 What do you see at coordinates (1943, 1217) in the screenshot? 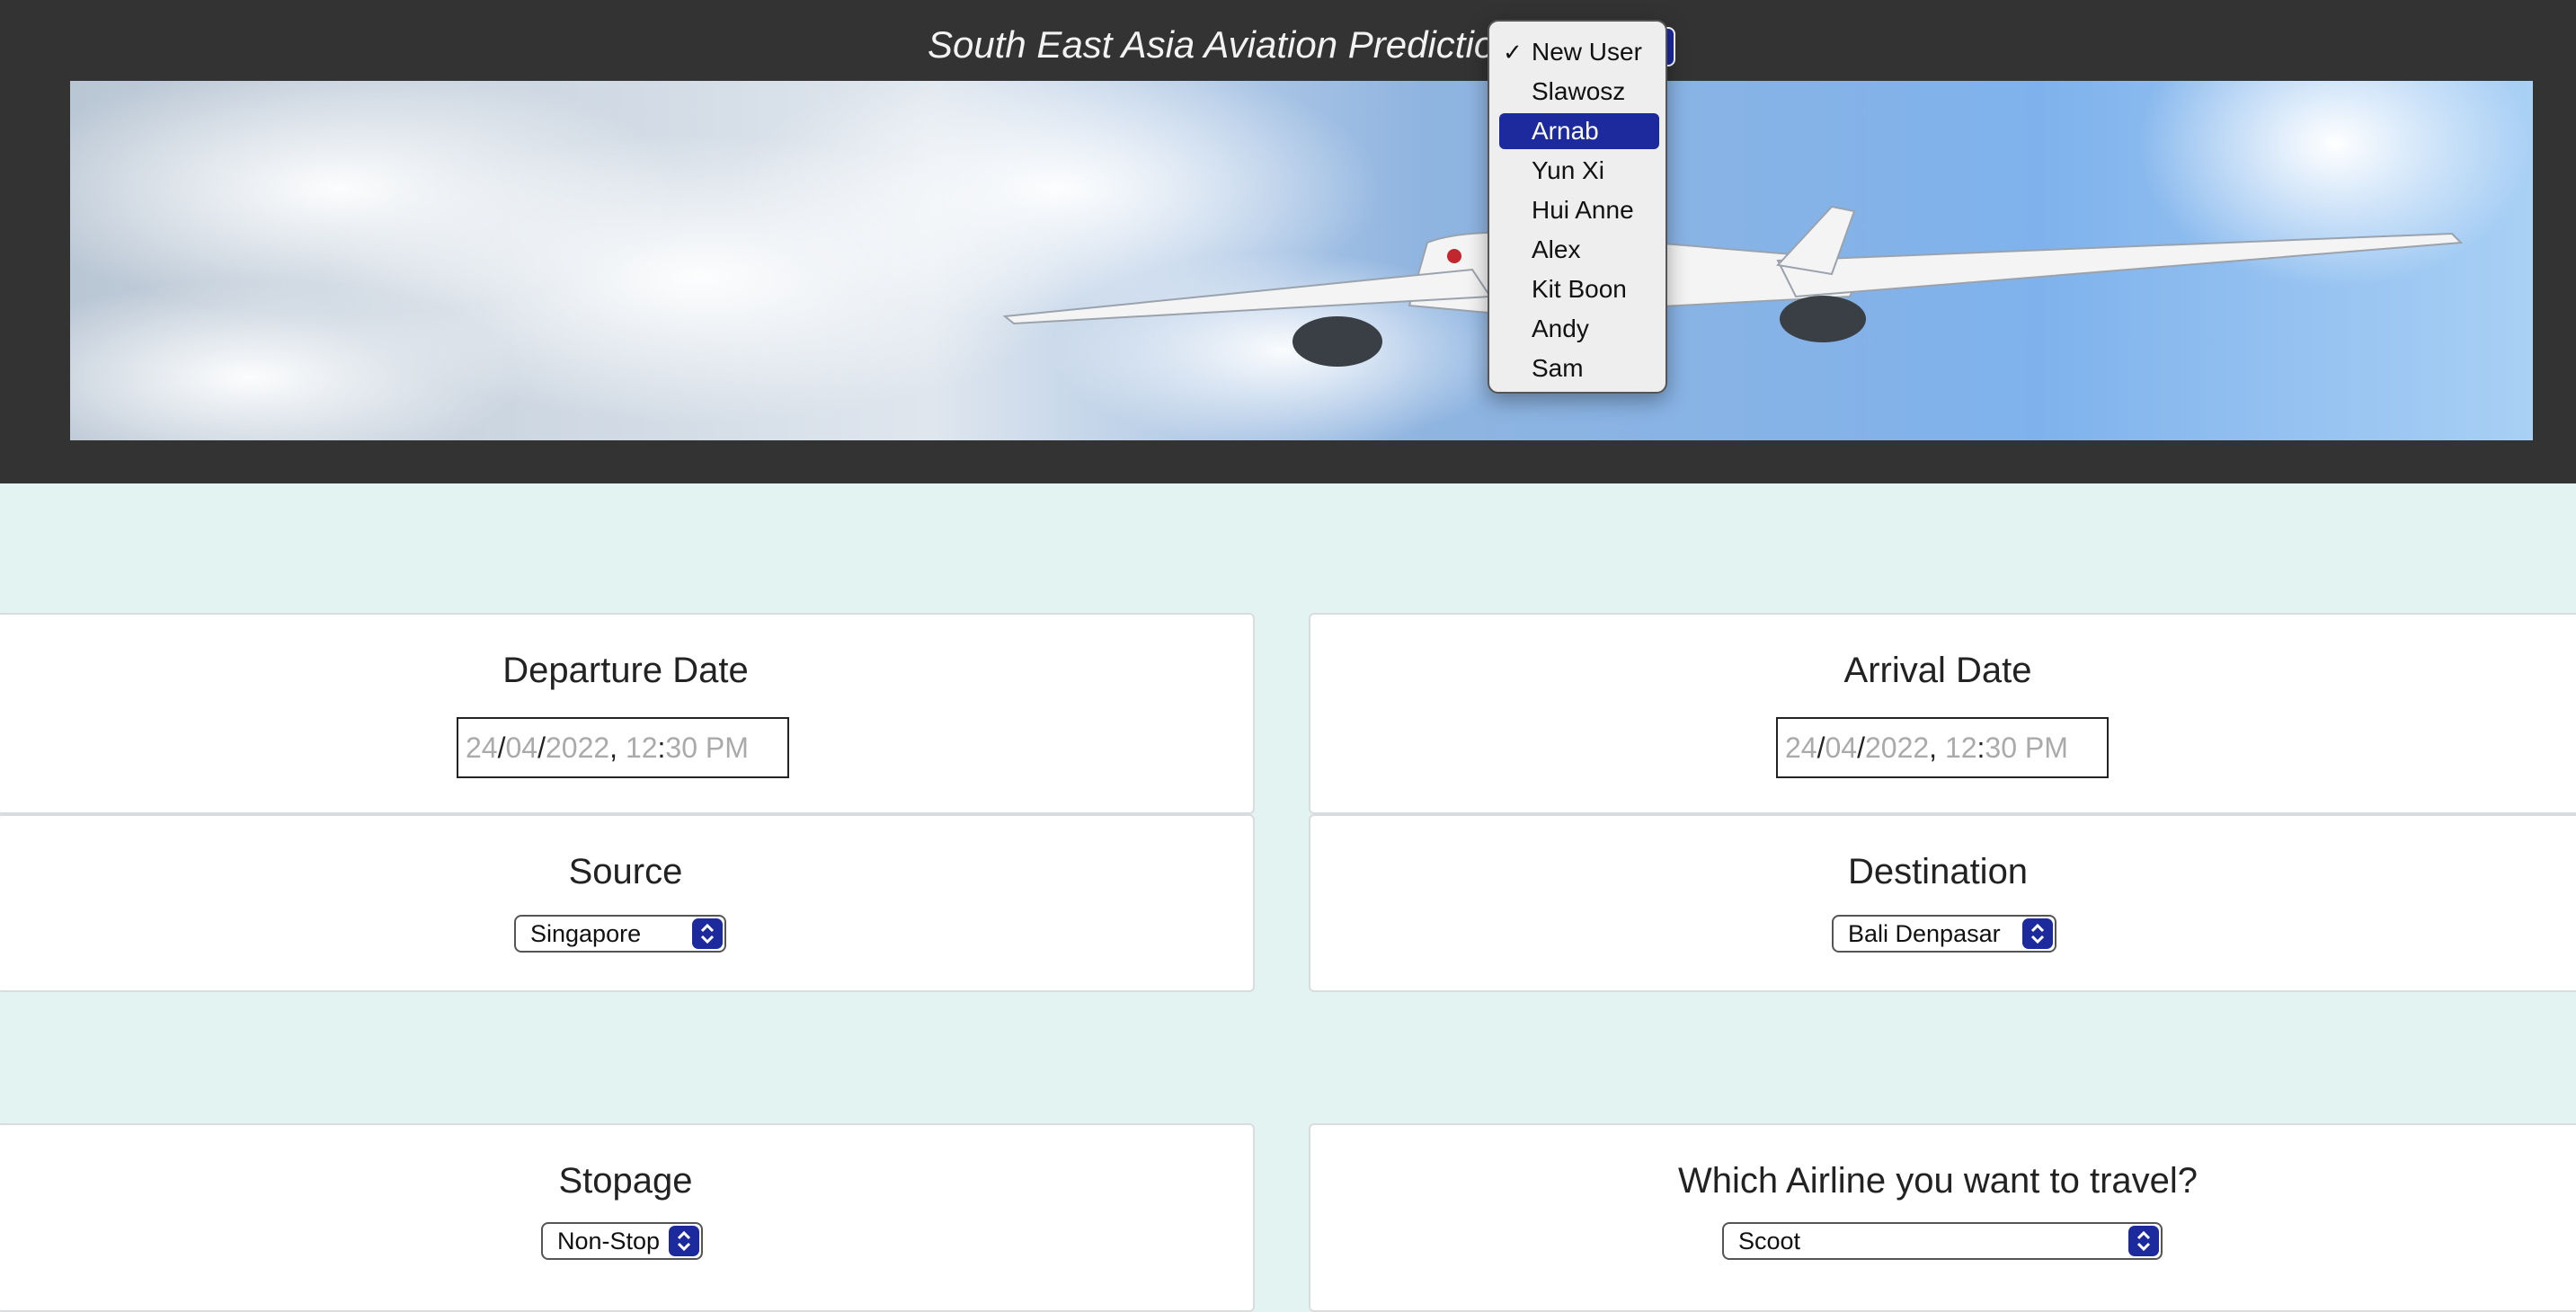
I see `airline-card: Which Airline you want to travel? Scoot` at bounding box center [1943, 1217].